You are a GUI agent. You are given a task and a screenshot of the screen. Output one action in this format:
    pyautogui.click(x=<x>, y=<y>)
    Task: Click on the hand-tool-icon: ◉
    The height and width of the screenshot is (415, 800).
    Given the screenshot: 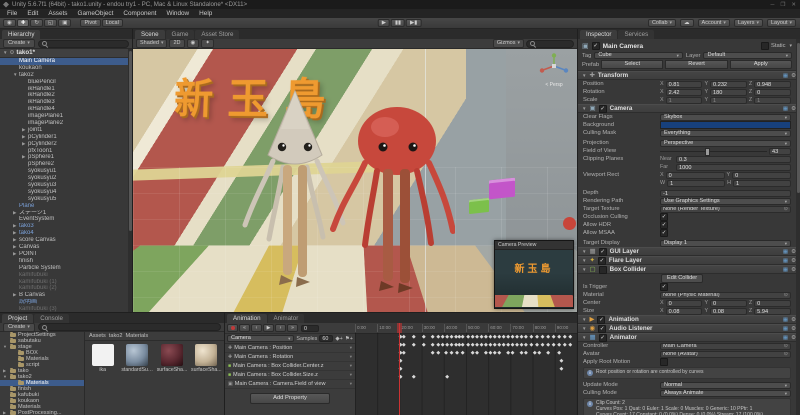 What is the action you would take?
    pyautogui.click(x=9, y=23)
    